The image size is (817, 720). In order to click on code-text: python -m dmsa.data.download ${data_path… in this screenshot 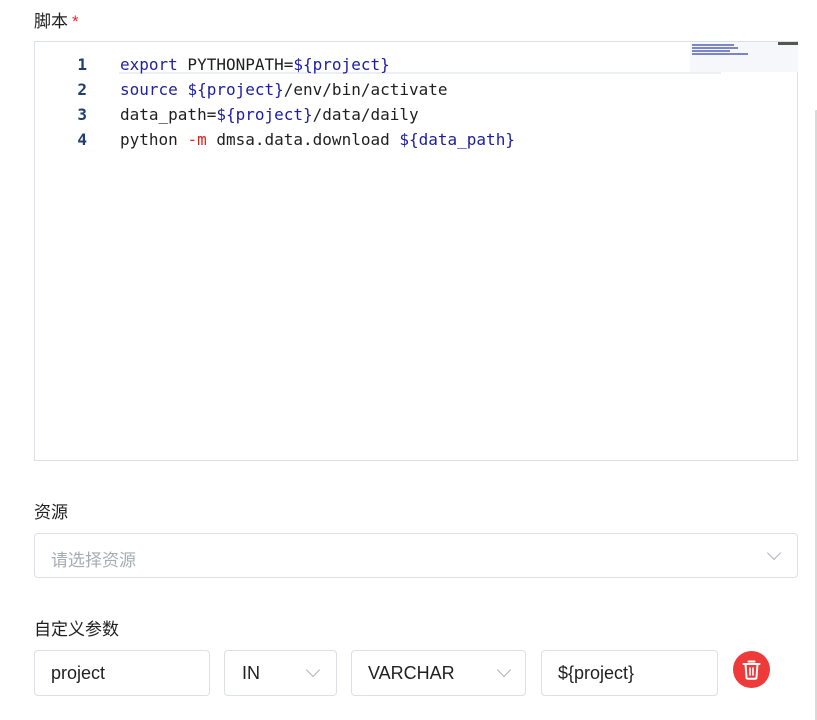, I will do `click(317, 139)`.